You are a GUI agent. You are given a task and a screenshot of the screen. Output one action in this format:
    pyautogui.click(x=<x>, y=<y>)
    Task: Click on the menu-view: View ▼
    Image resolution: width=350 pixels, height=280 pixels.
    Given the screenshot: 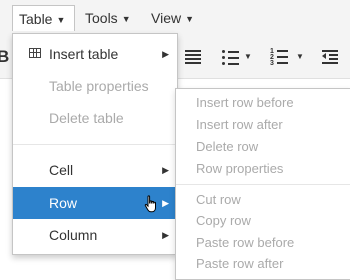 What is the action you would take?
    pyautogui.click(x=172, y=18)
    